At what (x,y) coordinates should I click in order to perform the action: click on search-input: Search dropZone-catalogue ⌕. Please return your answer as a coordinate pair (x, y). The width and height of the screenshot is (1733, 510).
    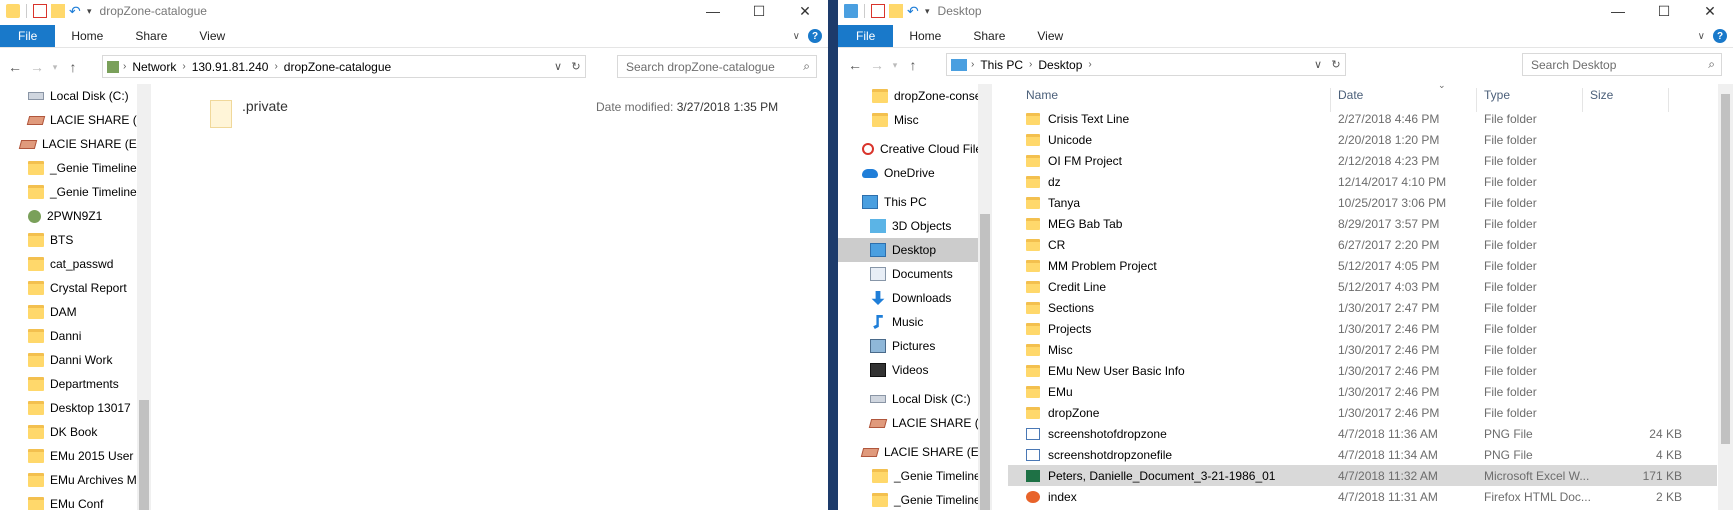
    Looking at the image, I should click on (717, 66).